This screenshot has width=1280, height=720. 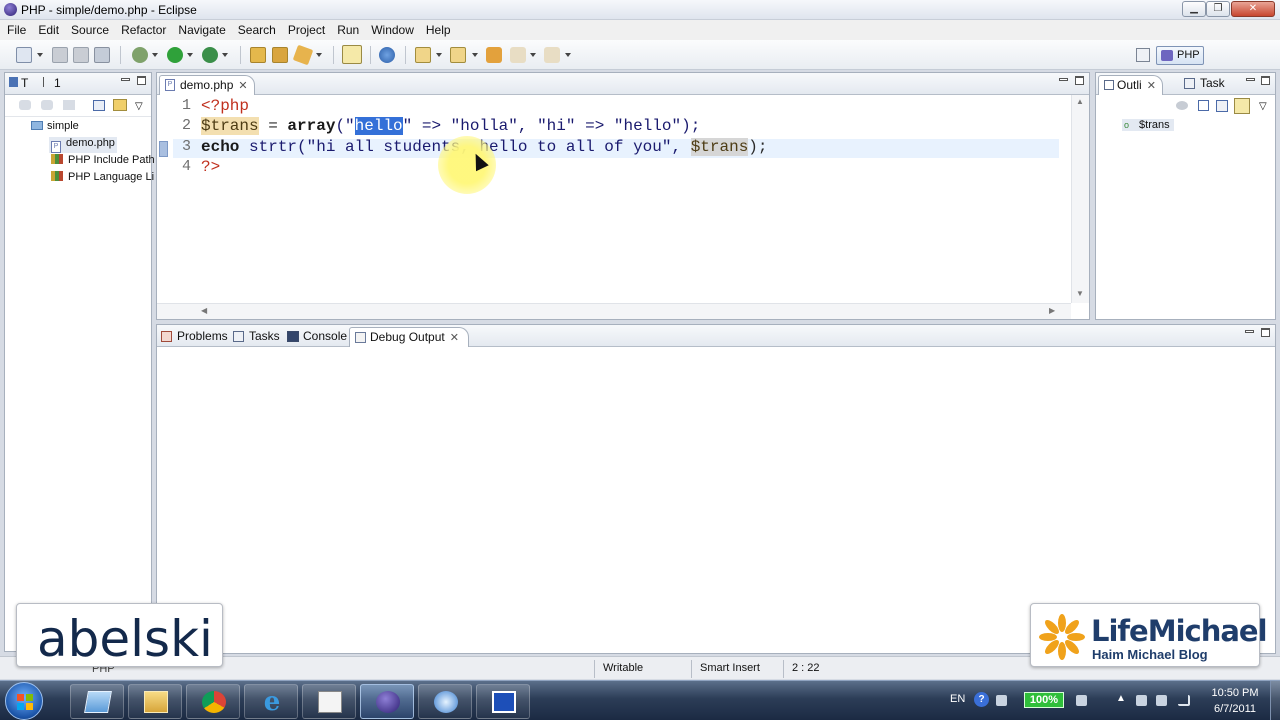 I want to click on tree-item-language-library: PHP Language Li, so click(x=102, y=177).